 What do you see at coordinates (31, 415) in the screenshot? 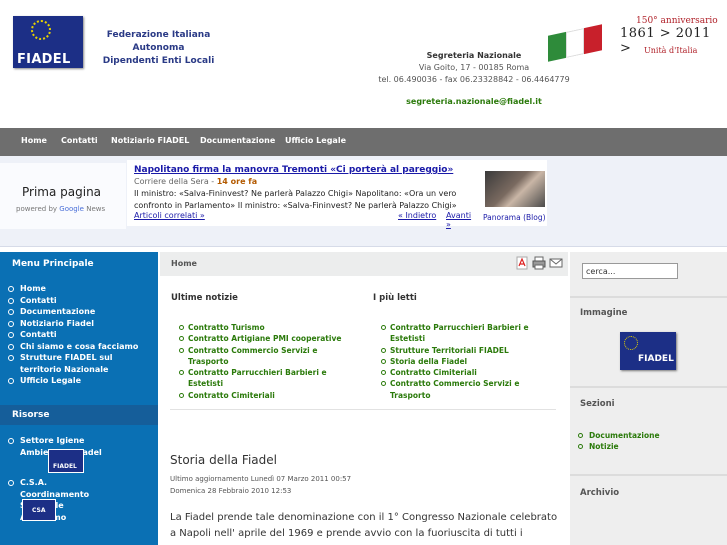
I see `resources-title: Risorse` at bounding box center [31, 415].